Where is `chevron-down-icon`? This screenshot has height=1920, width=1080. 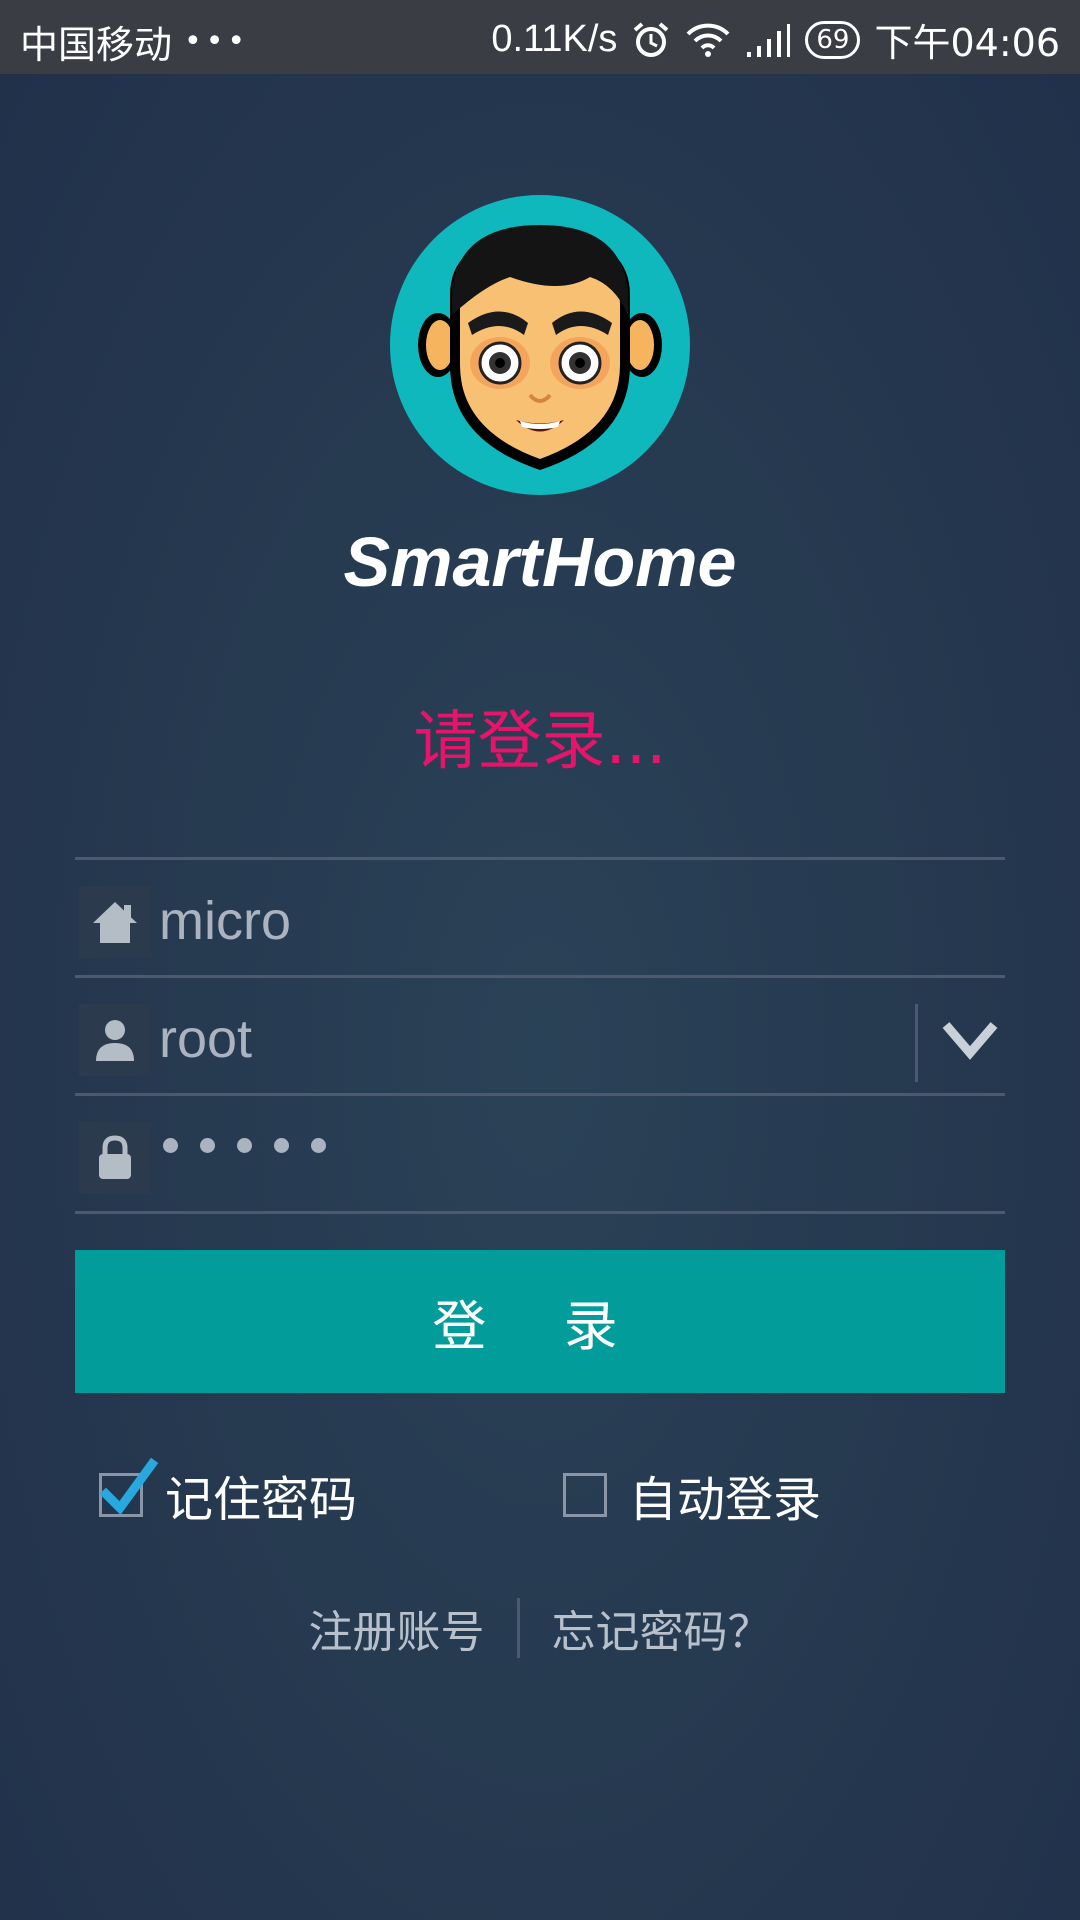 chevron-down-icon is located at coordinates (970, 1041).